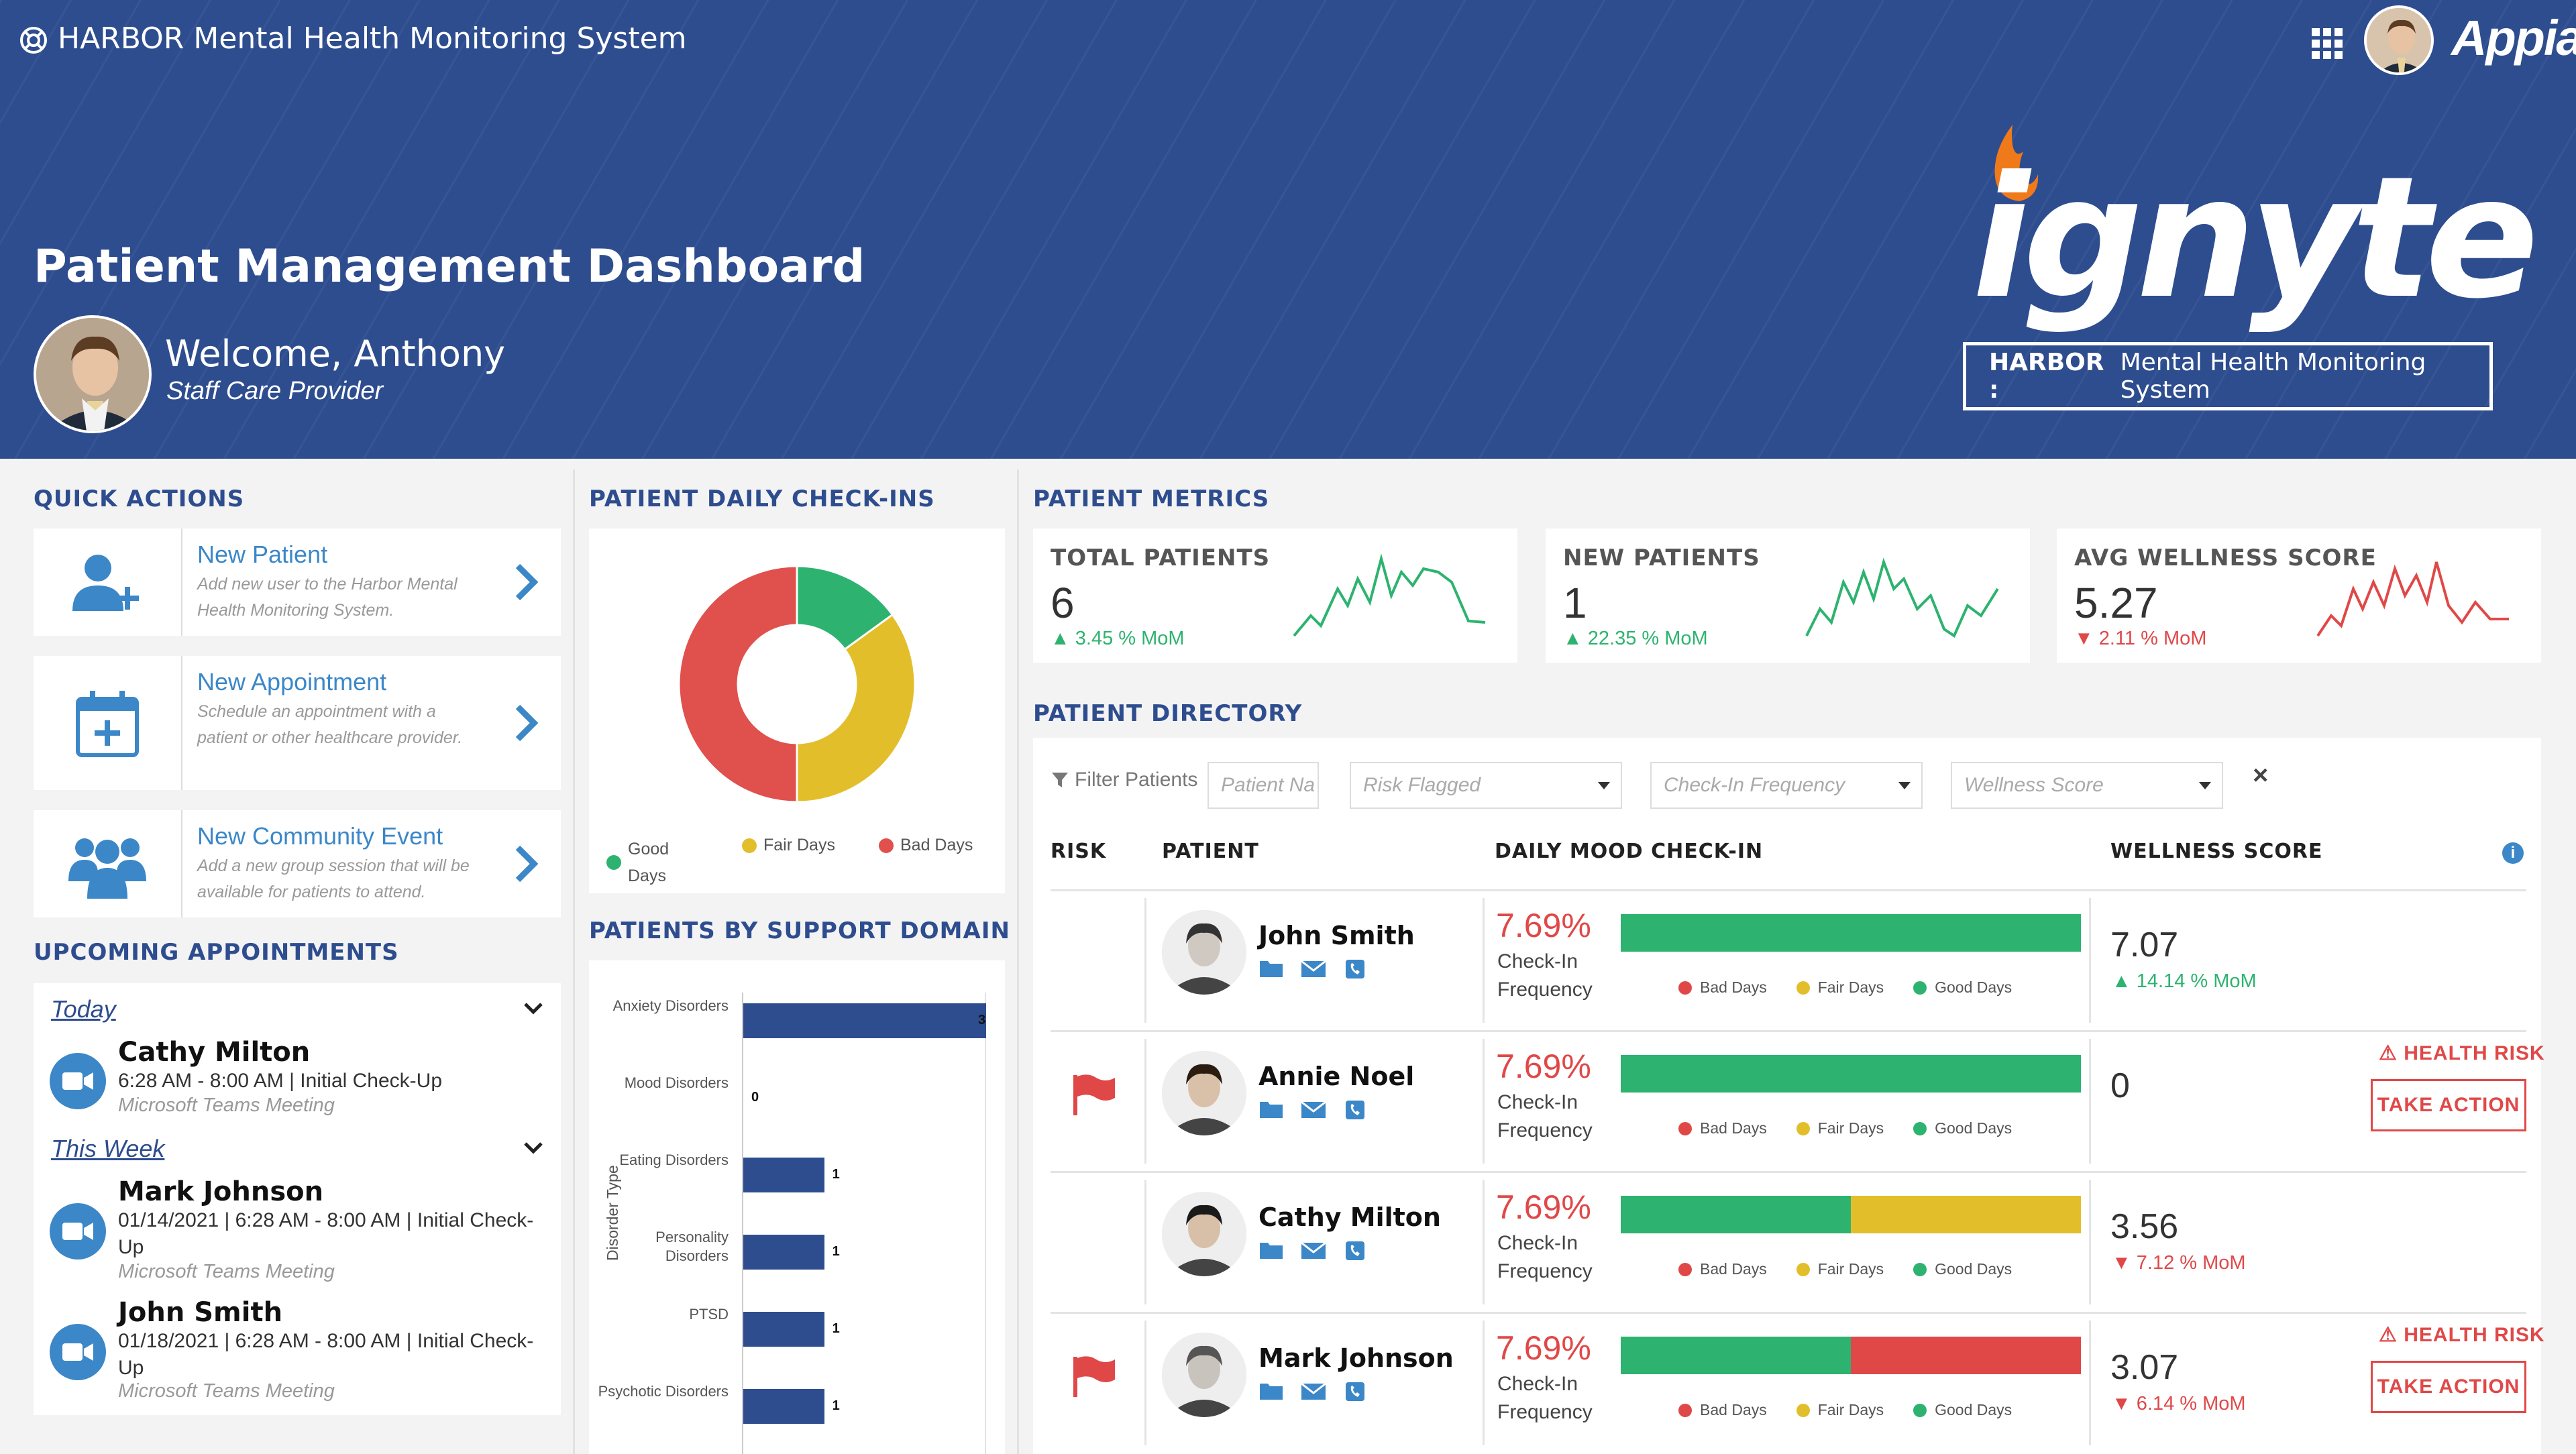 The width and height of the screenshot is (2576, 1454). Describe the element at coordinates (1336, 1076) in the screenshot. I see `patient-name: Annie Noel` at that location.